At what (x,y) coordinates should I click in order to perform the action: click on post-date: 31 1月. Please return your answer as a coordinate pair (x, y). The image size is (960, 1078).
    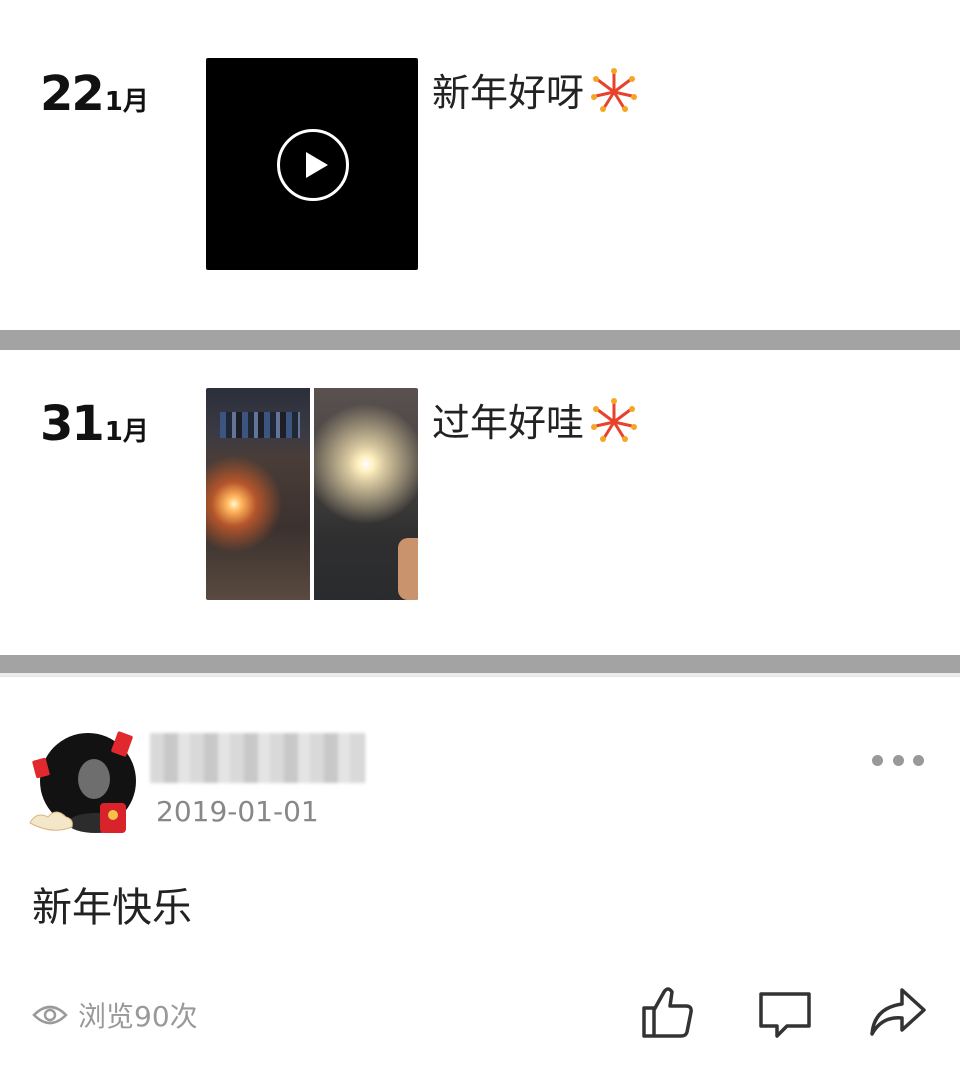
    Looking at the image, I should click on (94, 424).